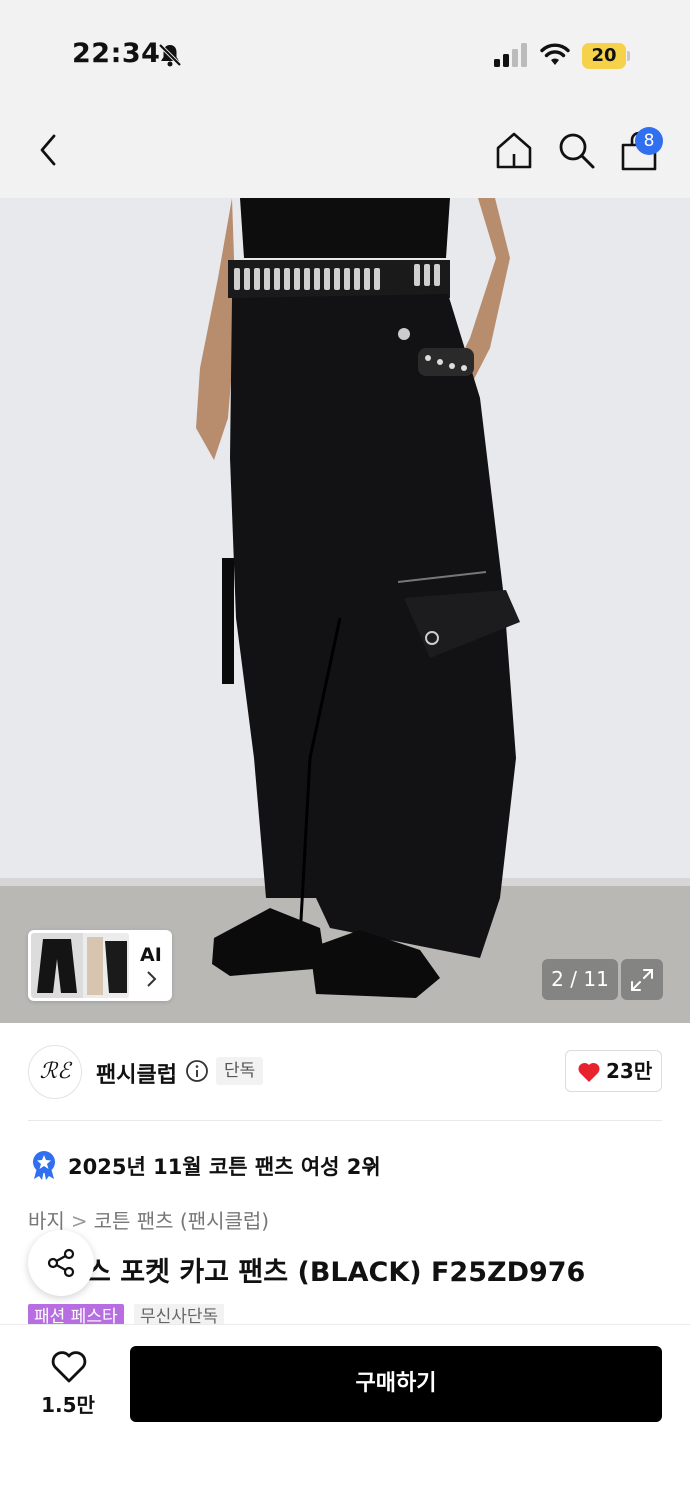 Image resolution: width=690 pixels, height=1500 pixels. I want to click on divider, so click(345, 1120).